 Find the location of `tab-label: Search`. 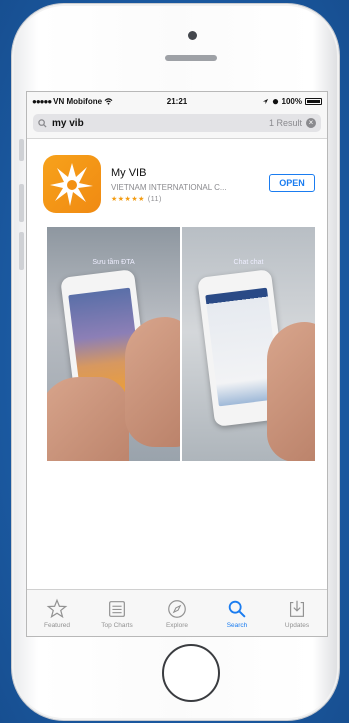

tab-label: Search is located at coordinates (237, 625).